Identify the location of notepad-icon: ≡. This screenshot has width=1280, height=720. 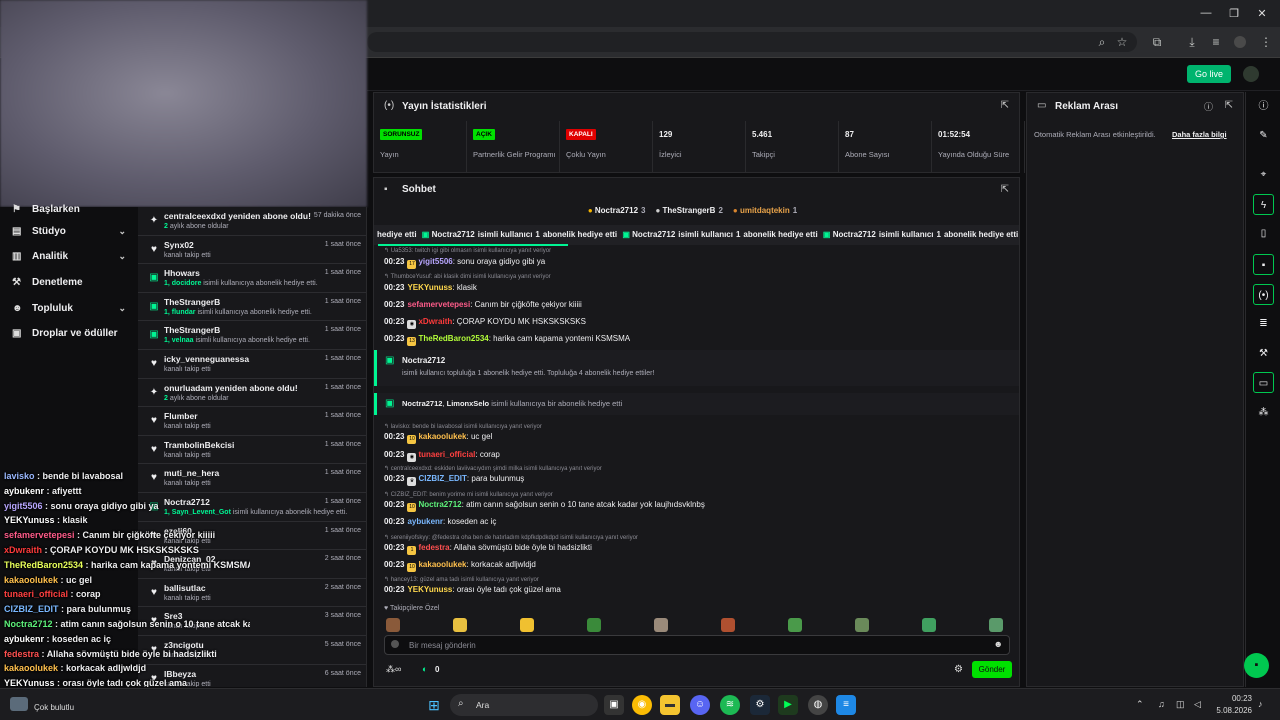
(846, 705).